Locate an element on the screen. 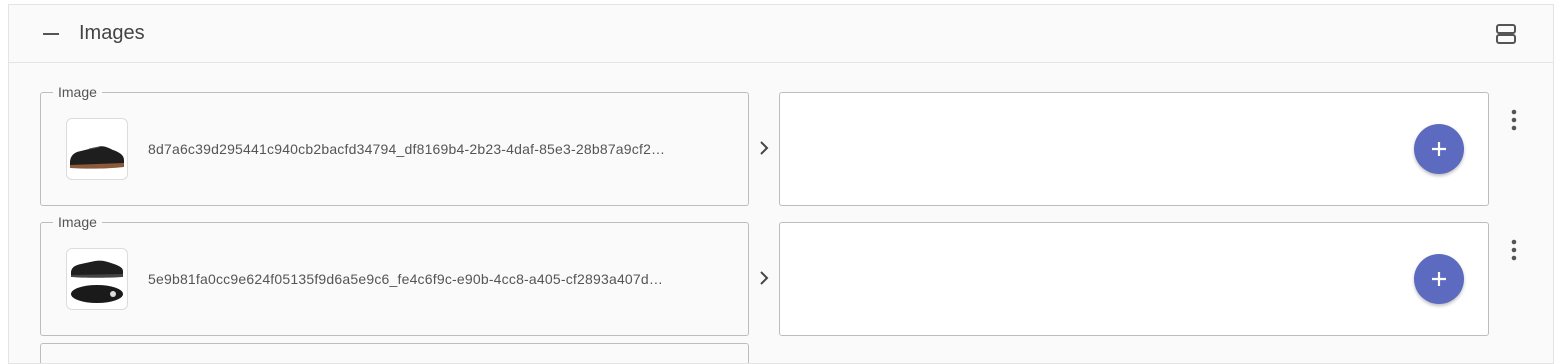 This screenshot has width=1564, height=364. section-title: Images is located at coordinates (112, 33).